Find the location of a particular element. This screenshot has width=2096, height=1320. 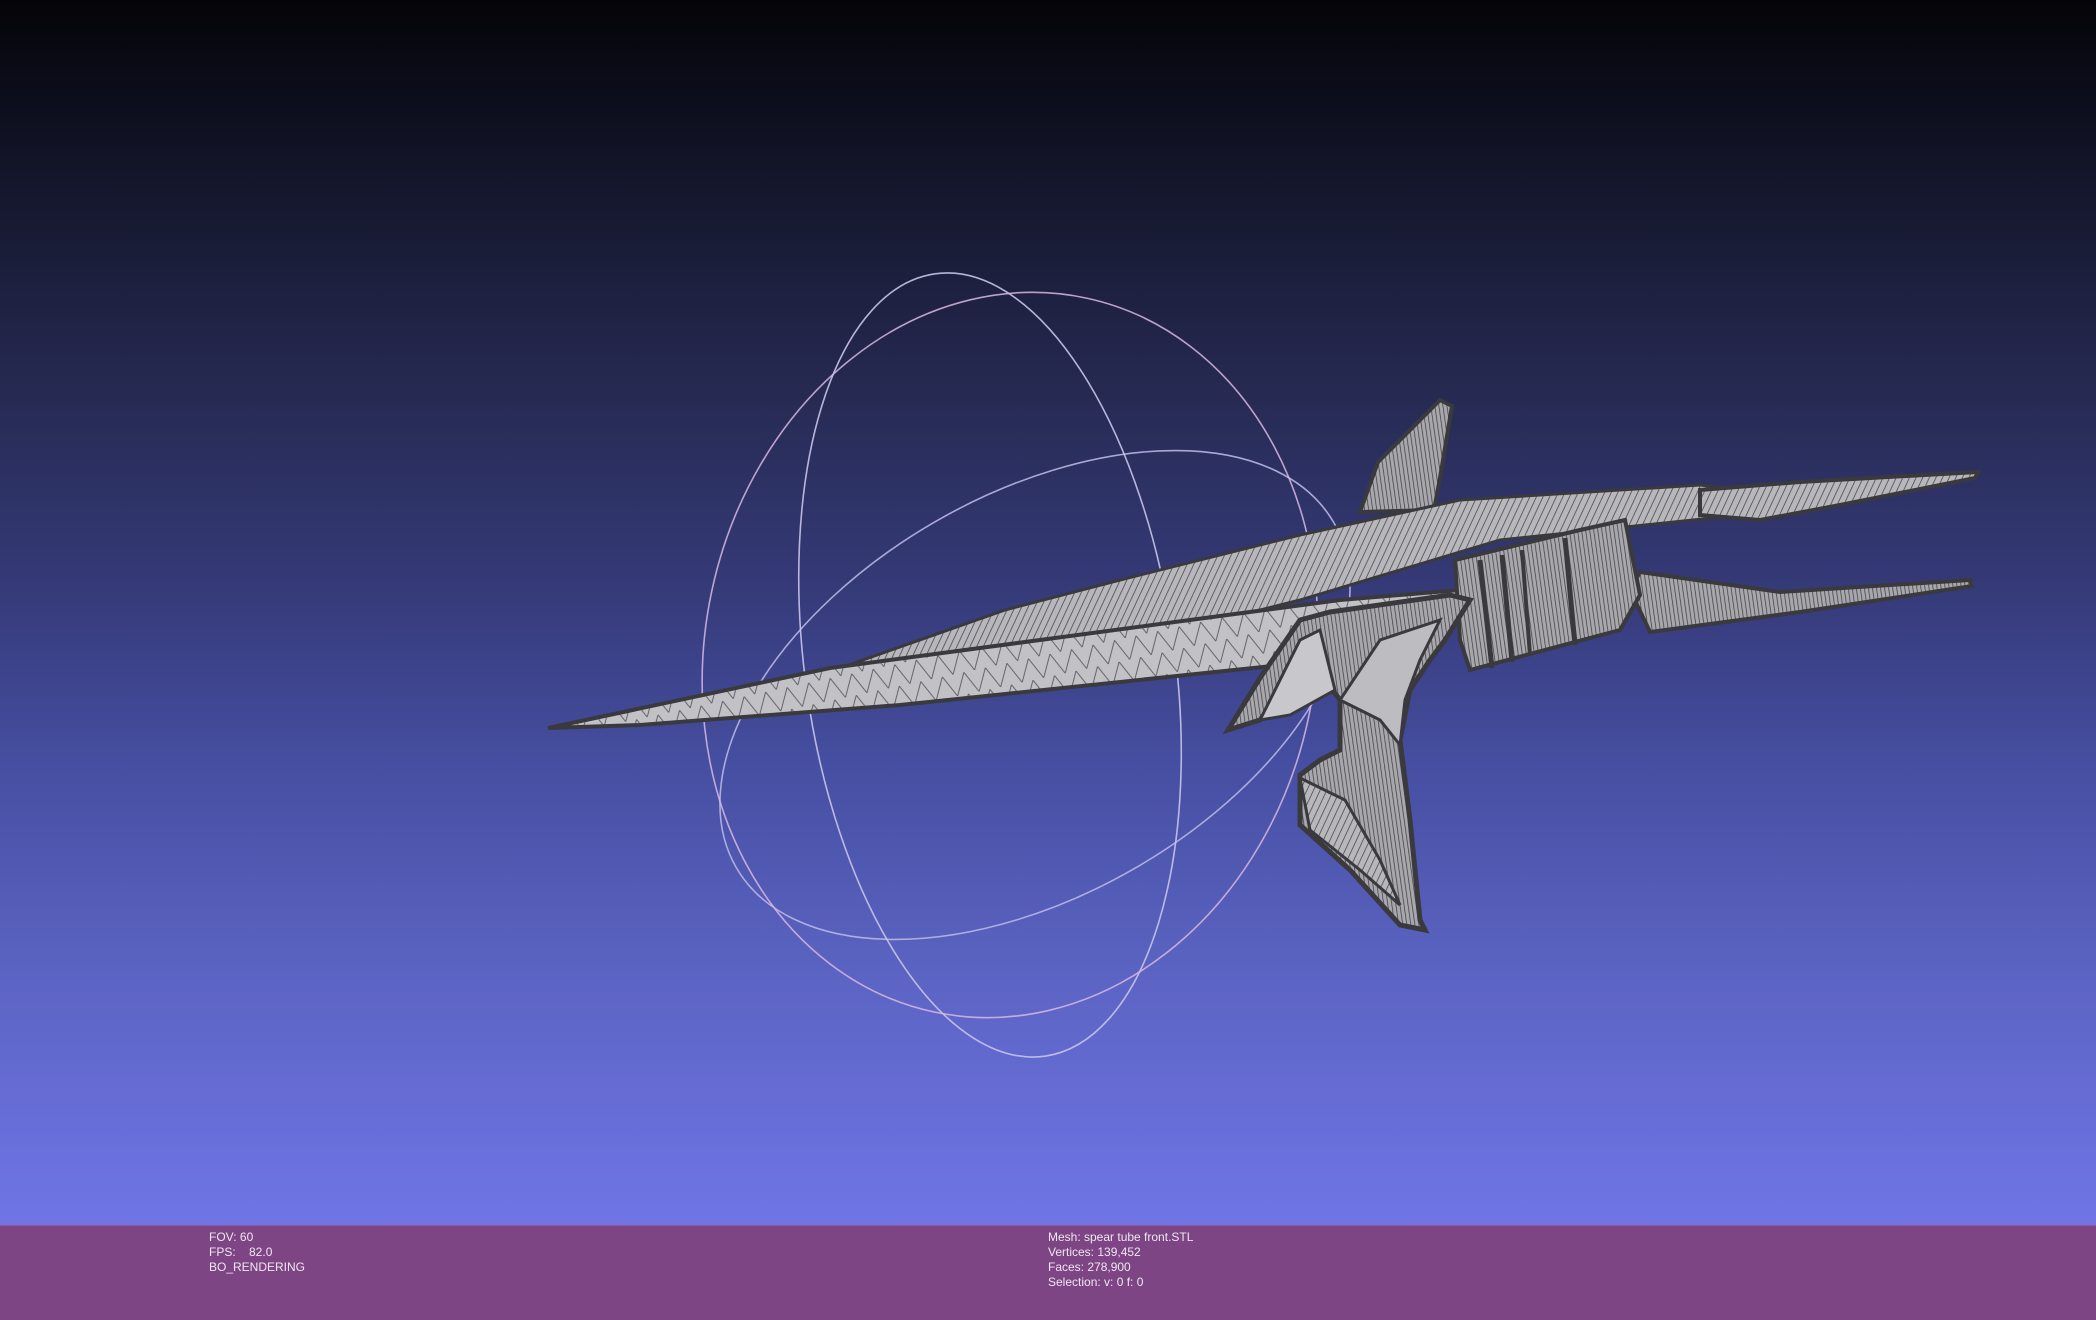

face-count-label: Faces: 278,900 is located at coordinates (1089, 1267).